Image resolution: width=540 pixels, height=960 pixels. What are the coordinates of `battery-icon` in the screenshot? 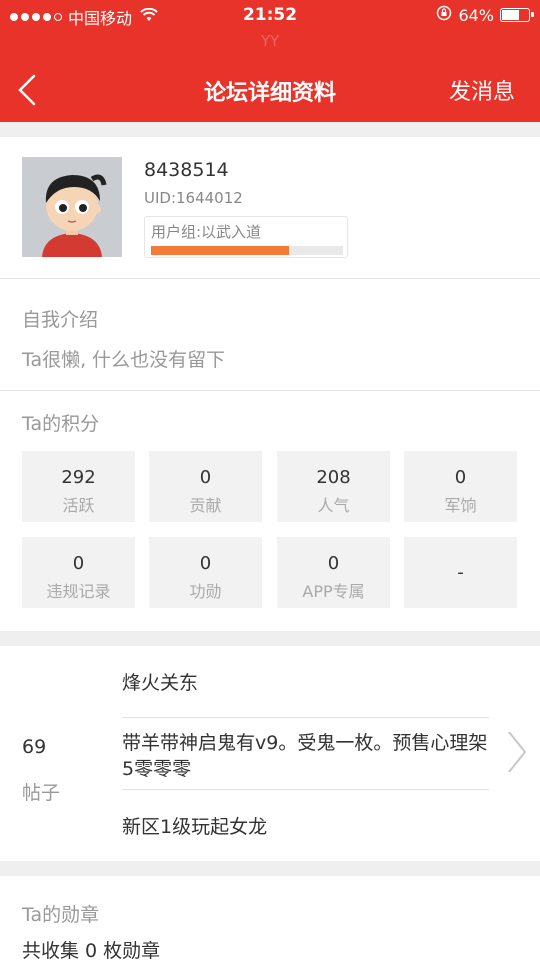 It's located at (517, 15).